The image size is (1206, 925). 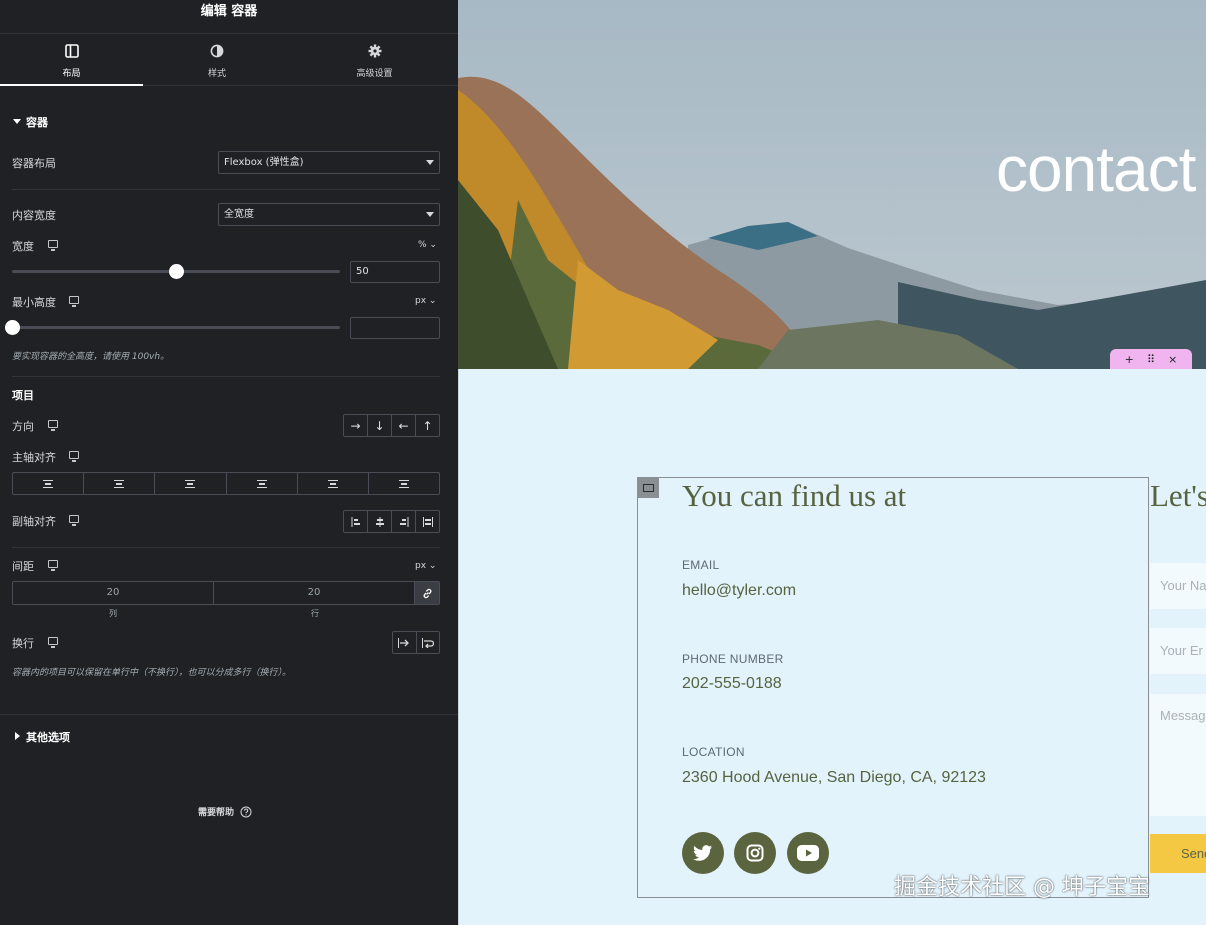 What do you see at coordinates (427, 425) in the screenshot?
I see `direction-column-reverse-button: ↑` at bounding box center [427, 425].